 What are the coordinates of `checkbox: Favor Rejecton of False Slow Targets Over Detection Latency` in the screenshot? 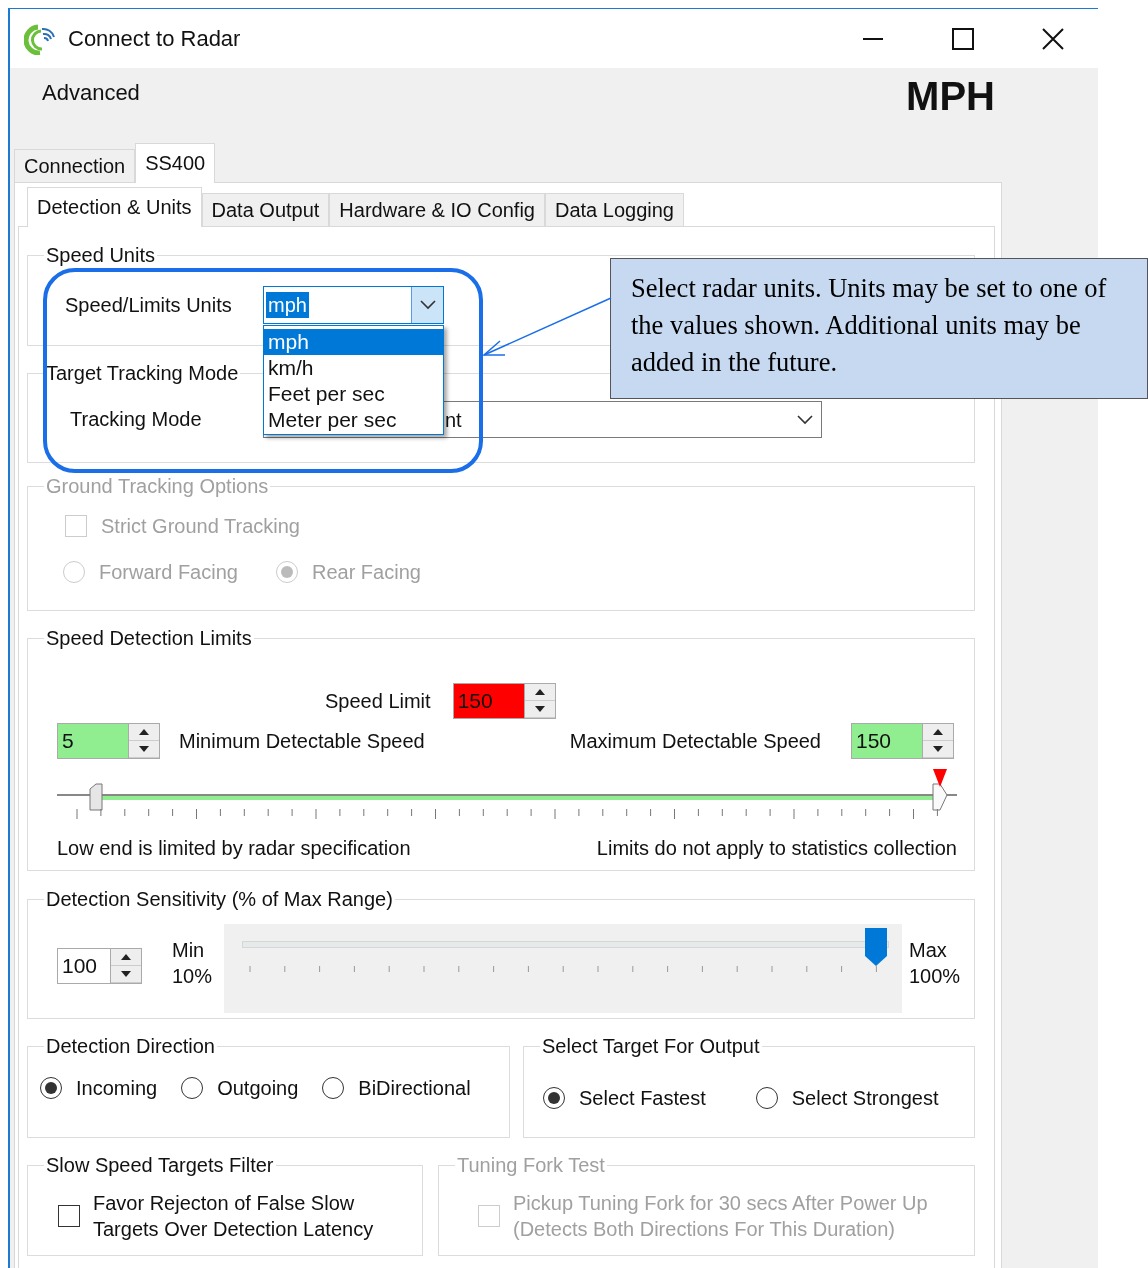 It's located at (230, 1216).